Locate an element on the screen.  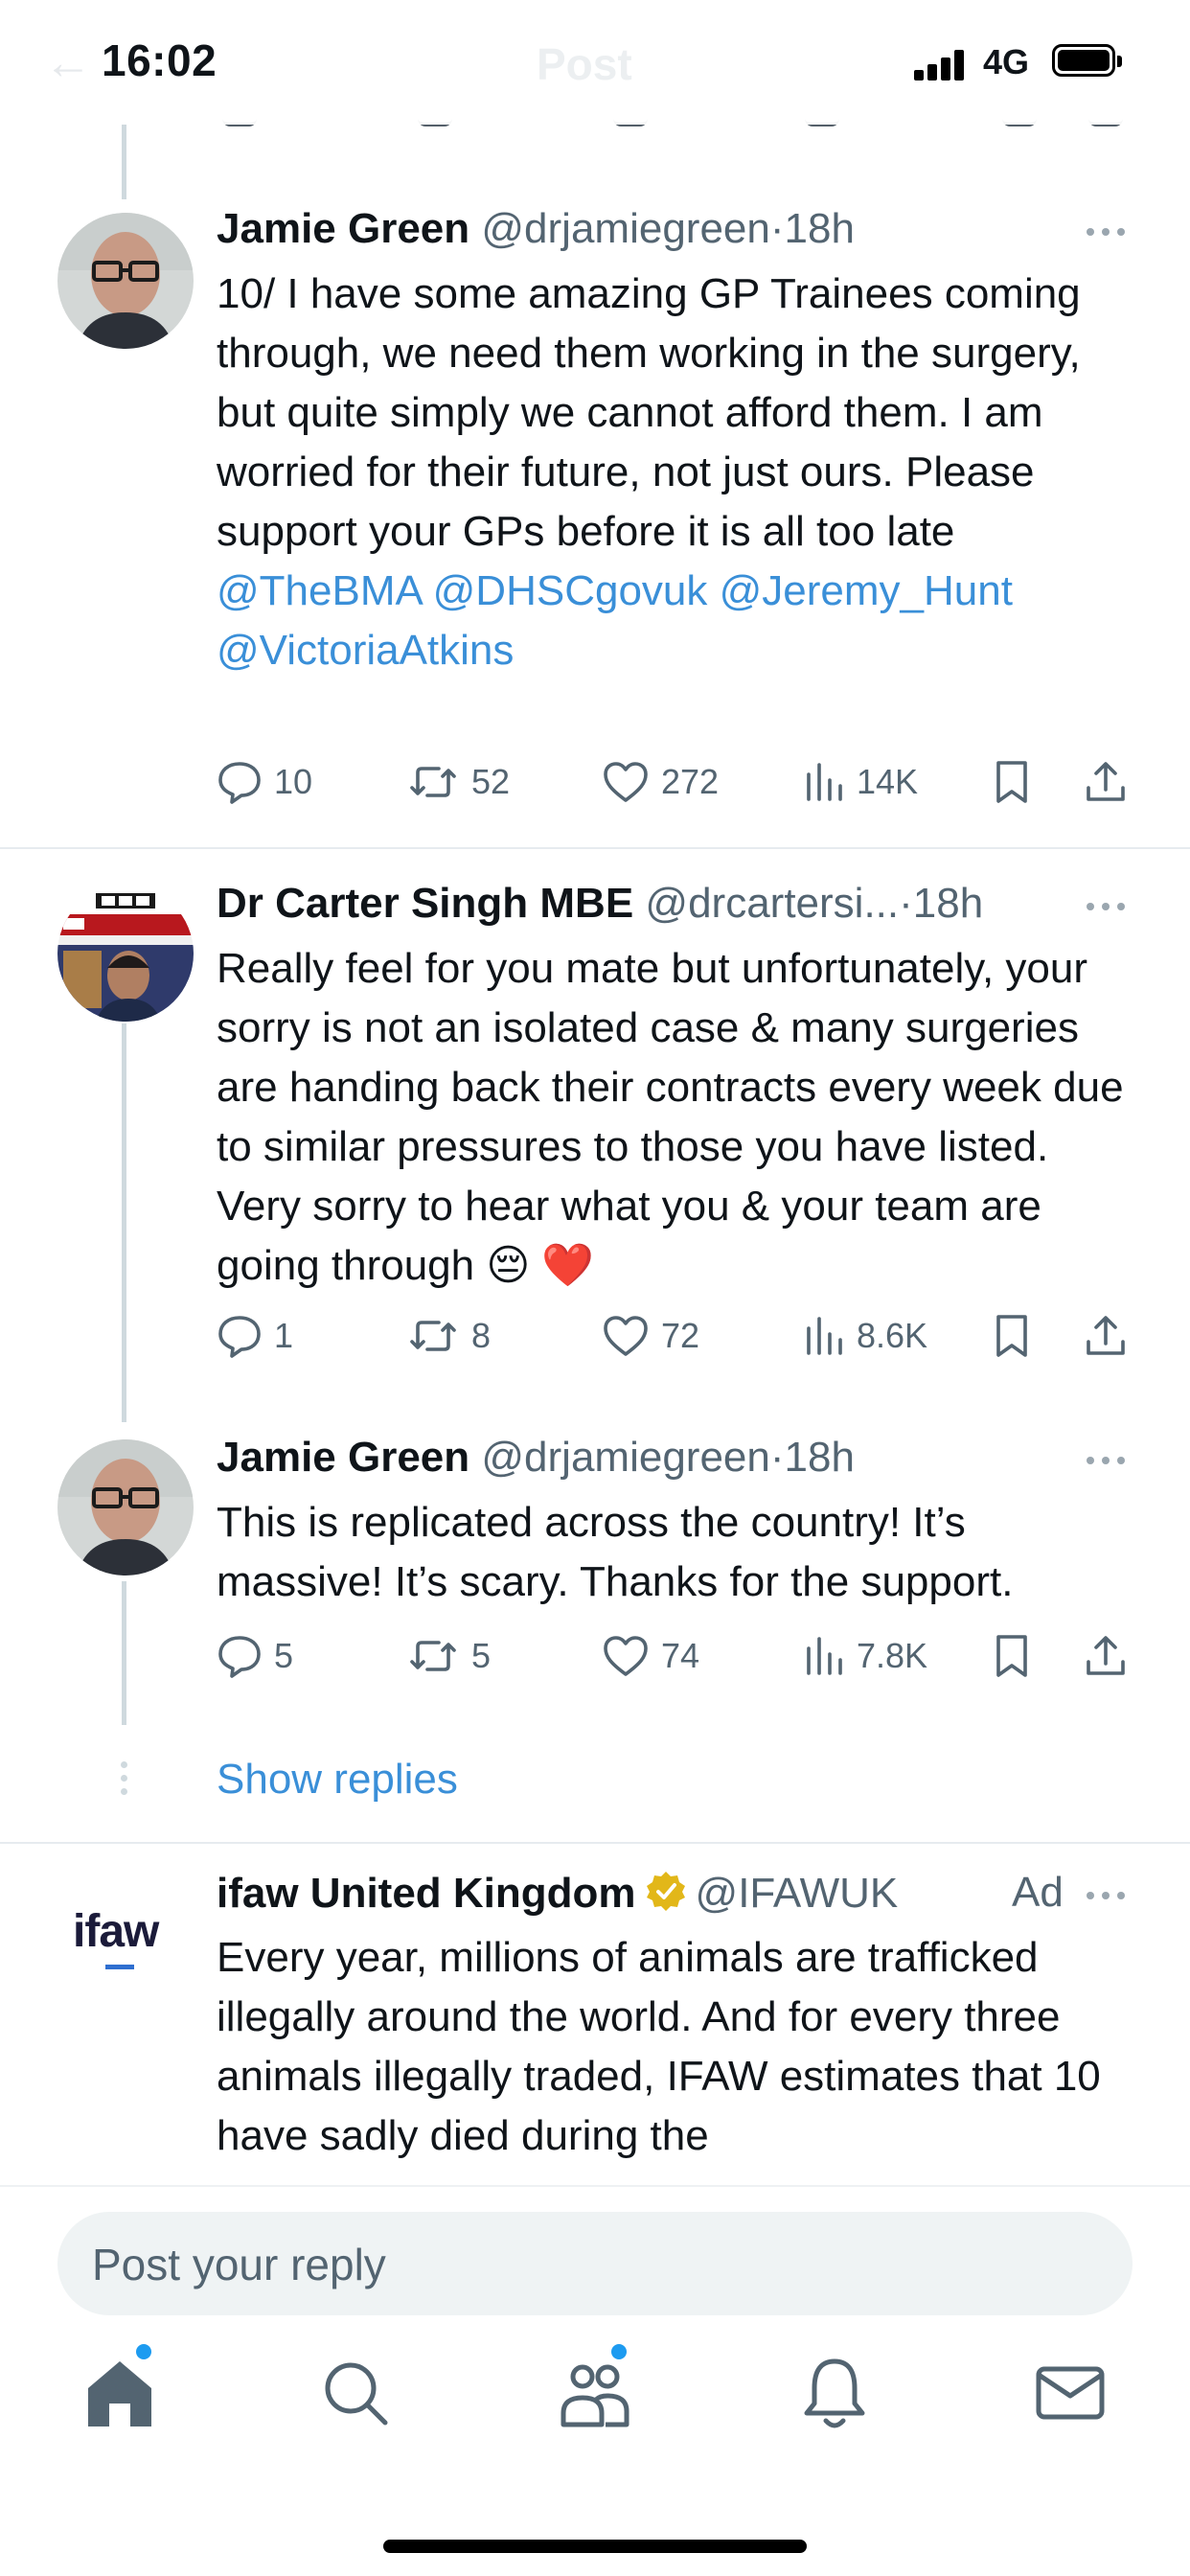
tweet-actions: 10 52 272 14K is located at coordinates (677, 782).